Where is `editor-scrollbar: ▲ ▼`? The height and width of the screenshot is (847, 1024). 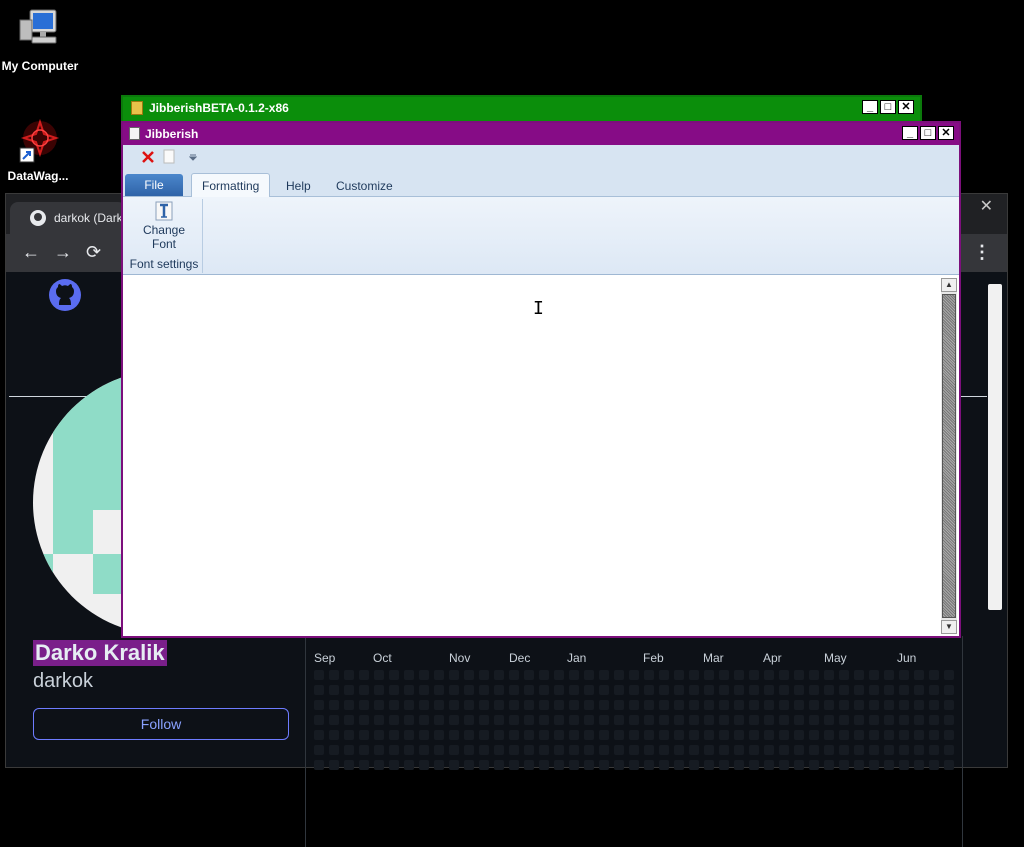 editor-scrollbar: ▲ ▼ is located at coordinates (949, 456).